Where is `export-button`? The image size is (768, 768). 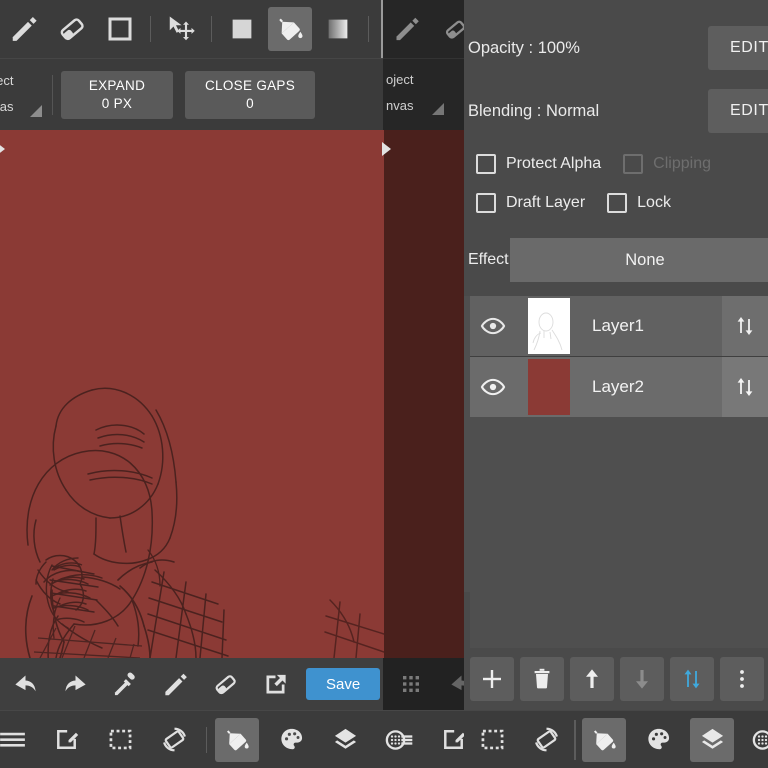
export-button is located at coordinates (275, 684).